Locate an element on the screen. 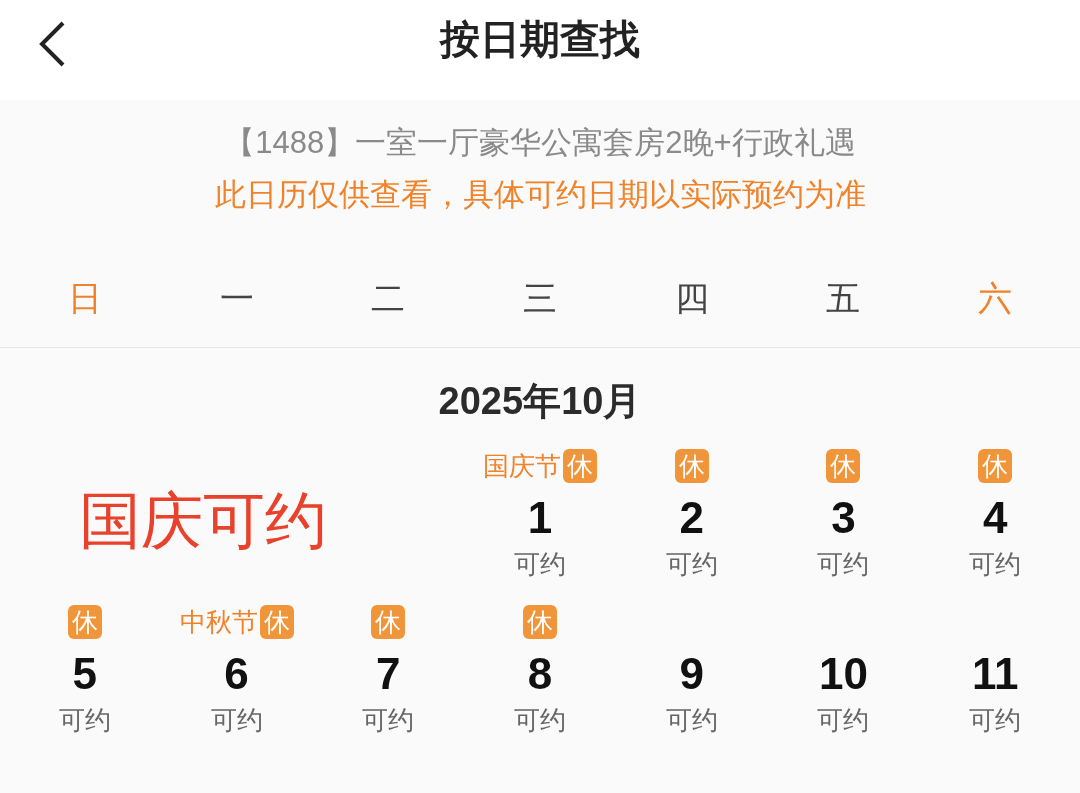 This screenshot has height=793, width=1080. weekday-label: 二 is located at coordinates (388, 298).